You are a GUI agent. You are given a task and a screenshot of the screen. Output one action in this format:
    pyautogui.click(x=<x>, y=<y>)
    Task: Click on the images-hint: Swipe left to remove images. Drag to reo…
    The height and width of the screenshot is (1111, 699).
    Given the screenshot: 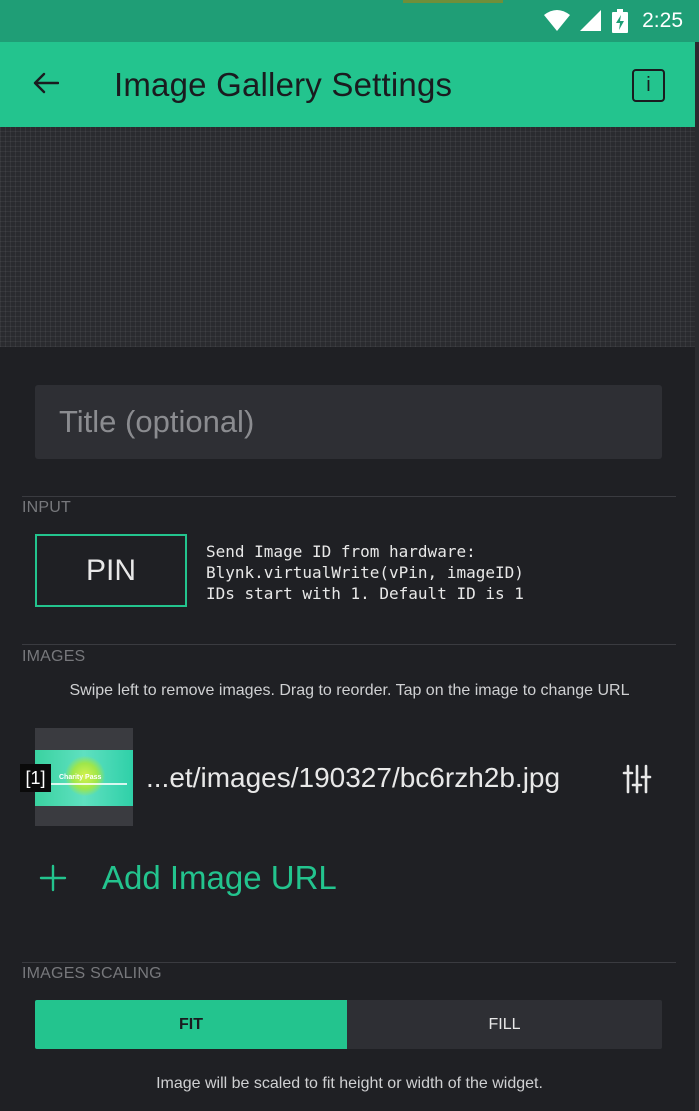 What is the action you would take?
    pyautogui.click(x=349, y=690)
    